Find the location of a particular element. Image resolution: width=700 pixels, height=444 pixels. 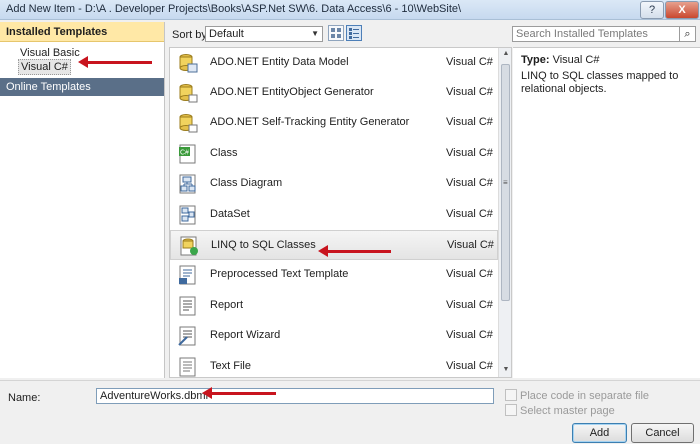

template-list-scrollbar: ▲ ≡ ▼ is located at coordinates (504, 212).